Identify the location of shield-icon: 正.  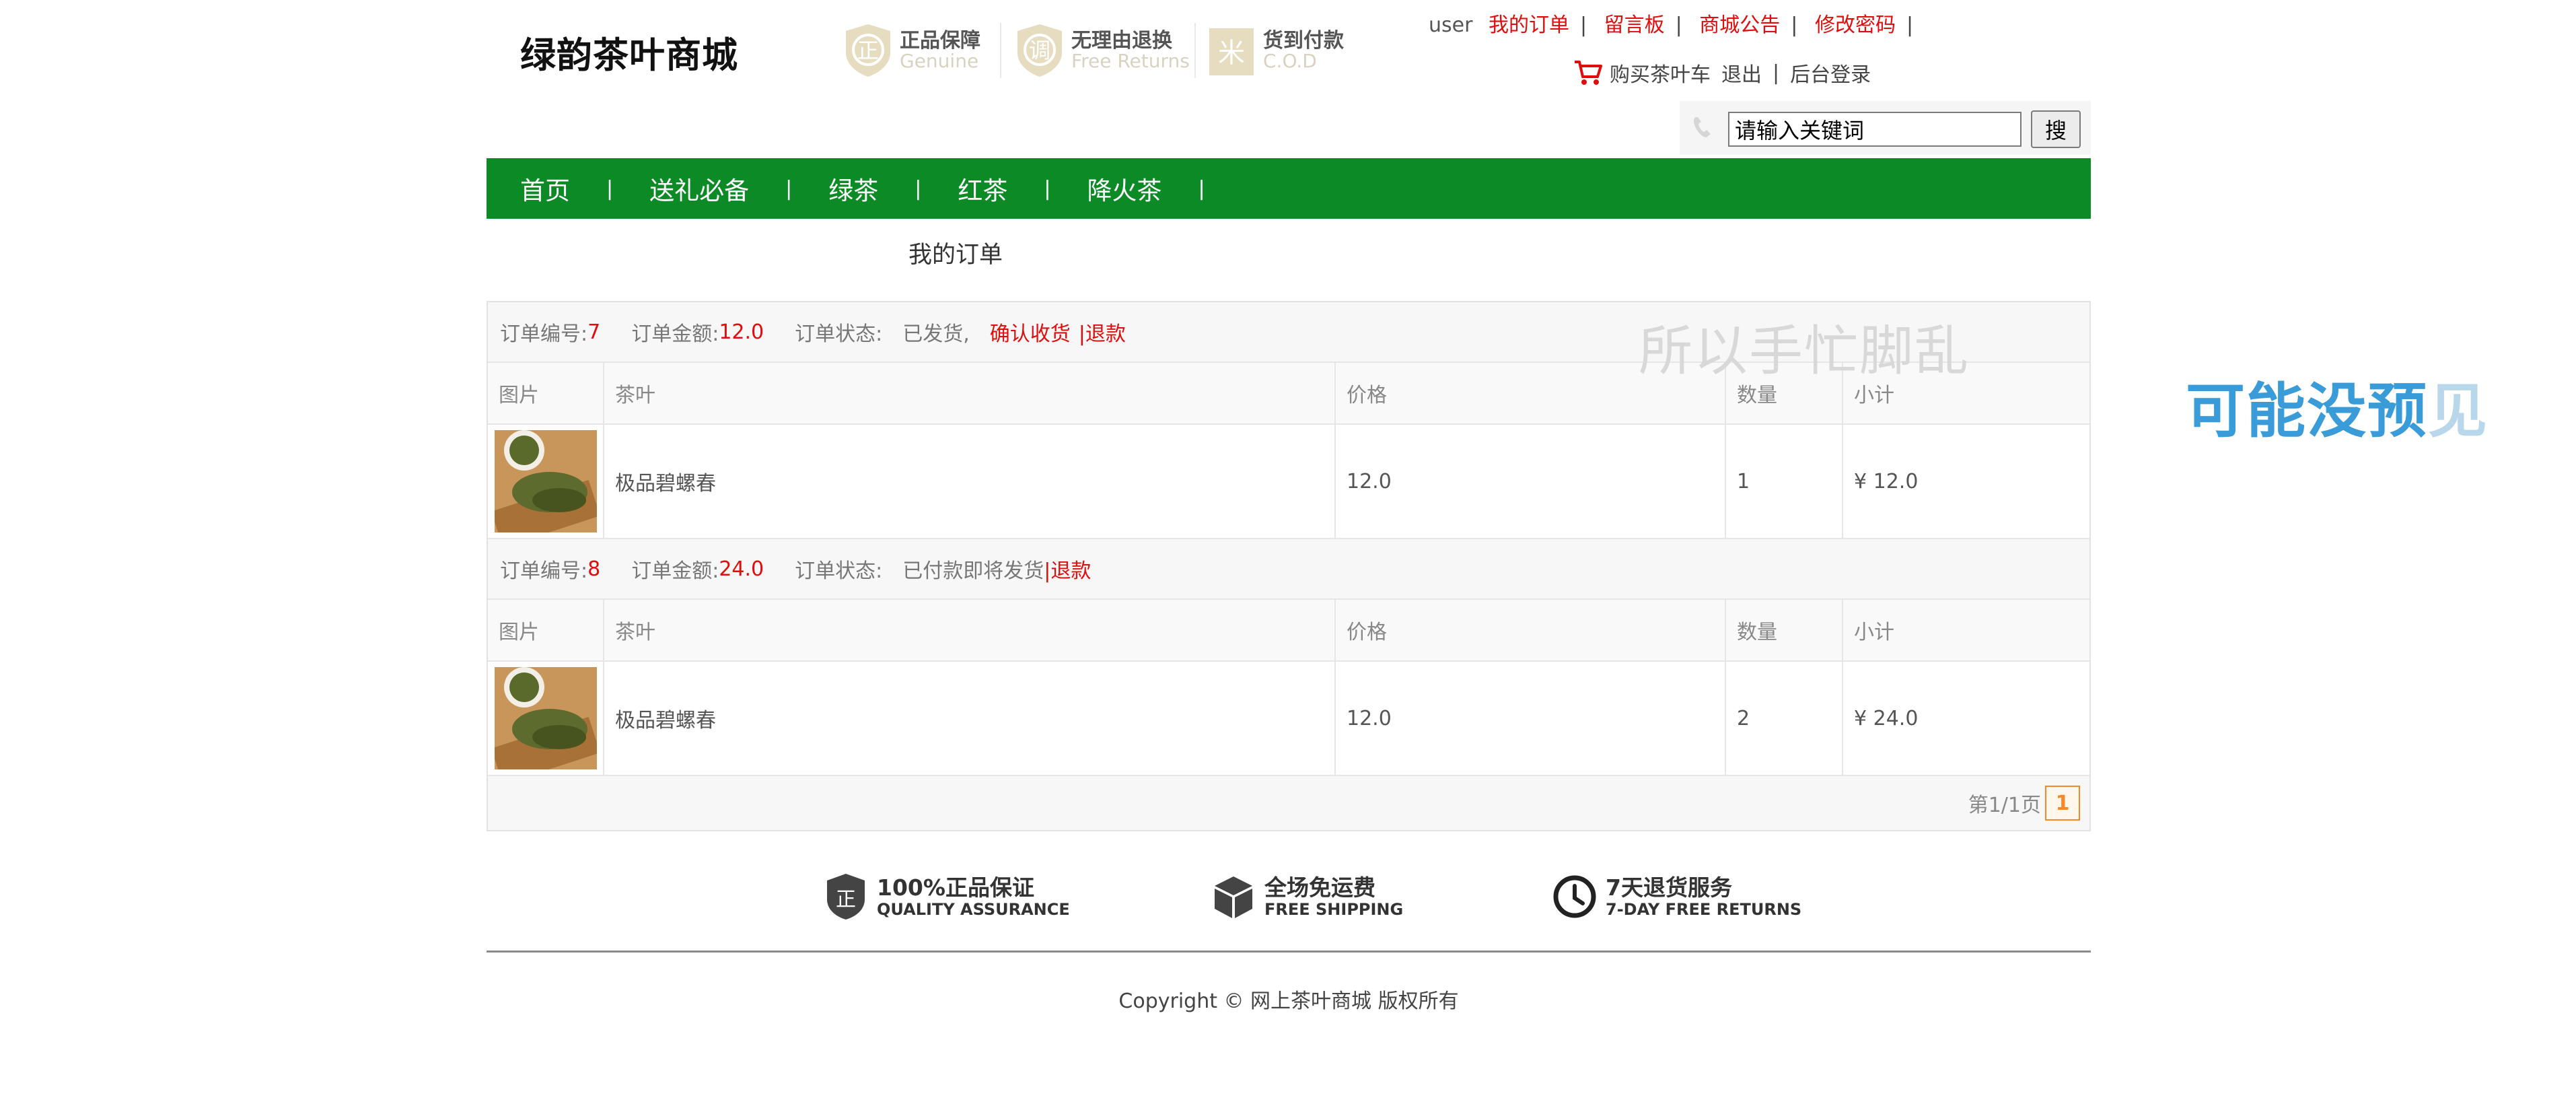
(846, 897).